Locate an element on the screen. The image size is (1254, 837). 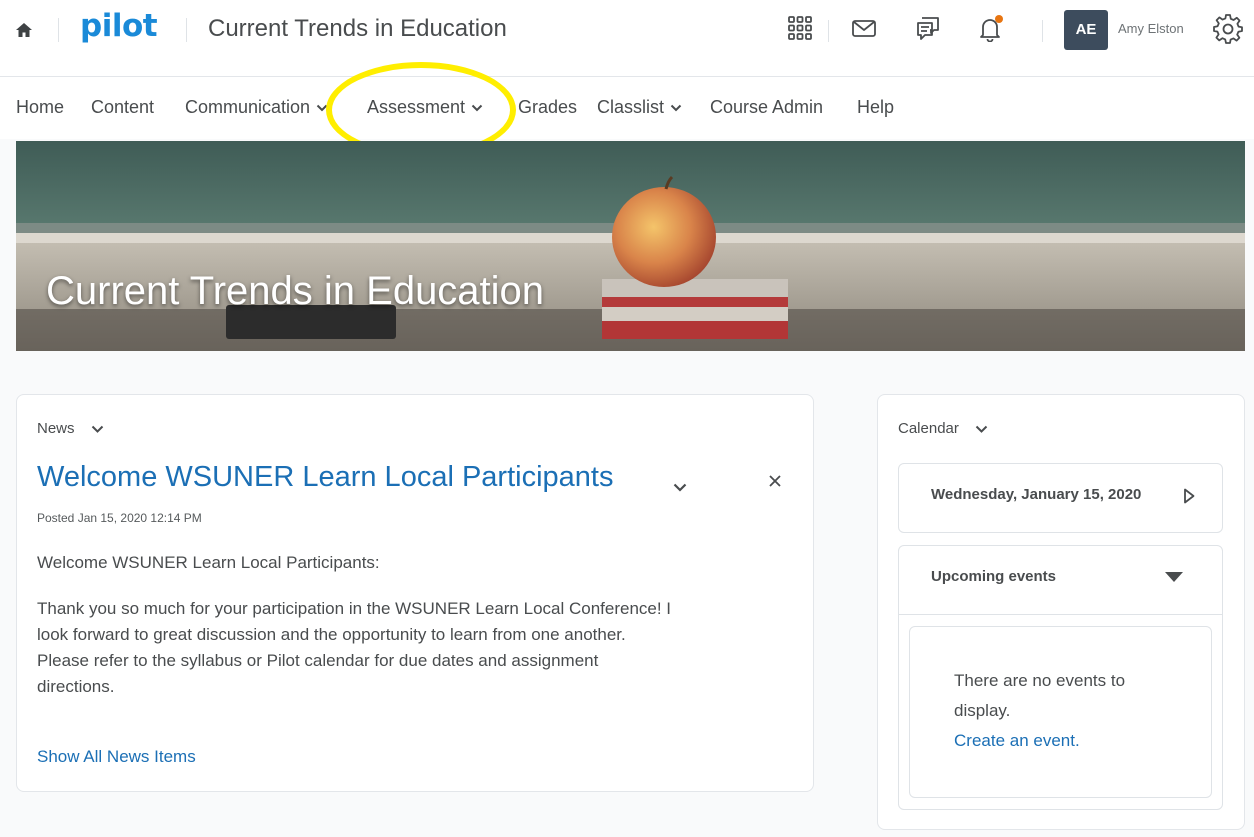
no-events-text: display. is located at coordinates (982, 710).